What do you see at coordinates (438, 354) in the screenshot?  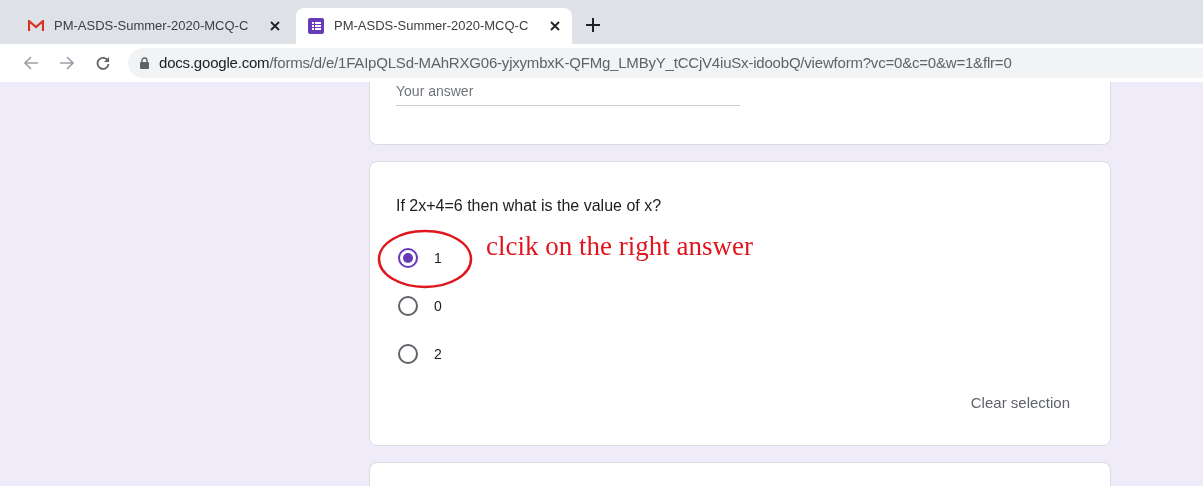 I see `option-label: 2` at bounding box center [438, 354].